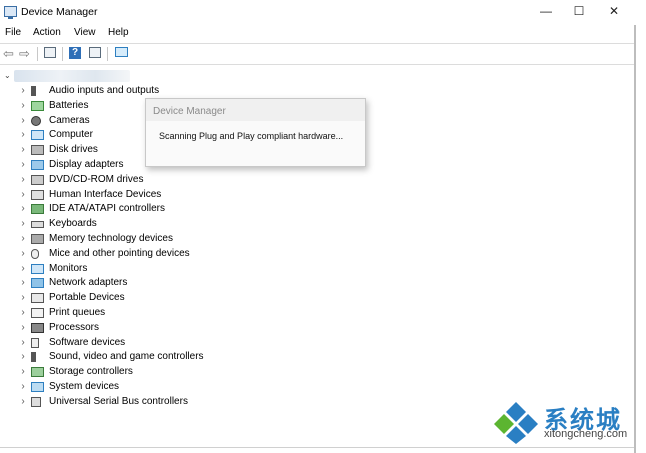 This screenshot has width=646, height=453. What do you see at coordinates (37, 313) in the screenshot?
I see `printer-icon` at bounding box center [37, 313].